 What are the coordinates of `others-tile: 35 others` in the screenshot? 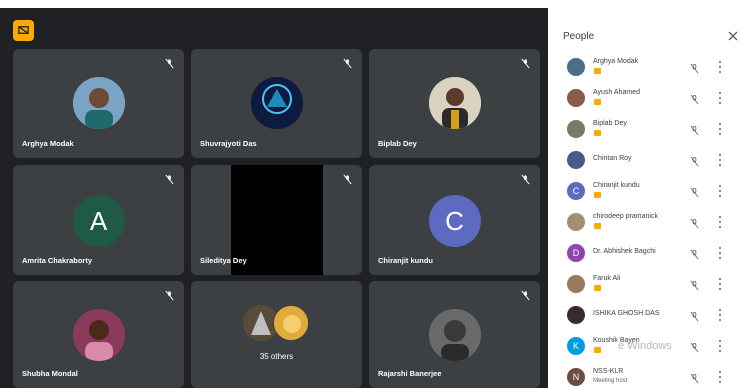 It's located at (276, 334).